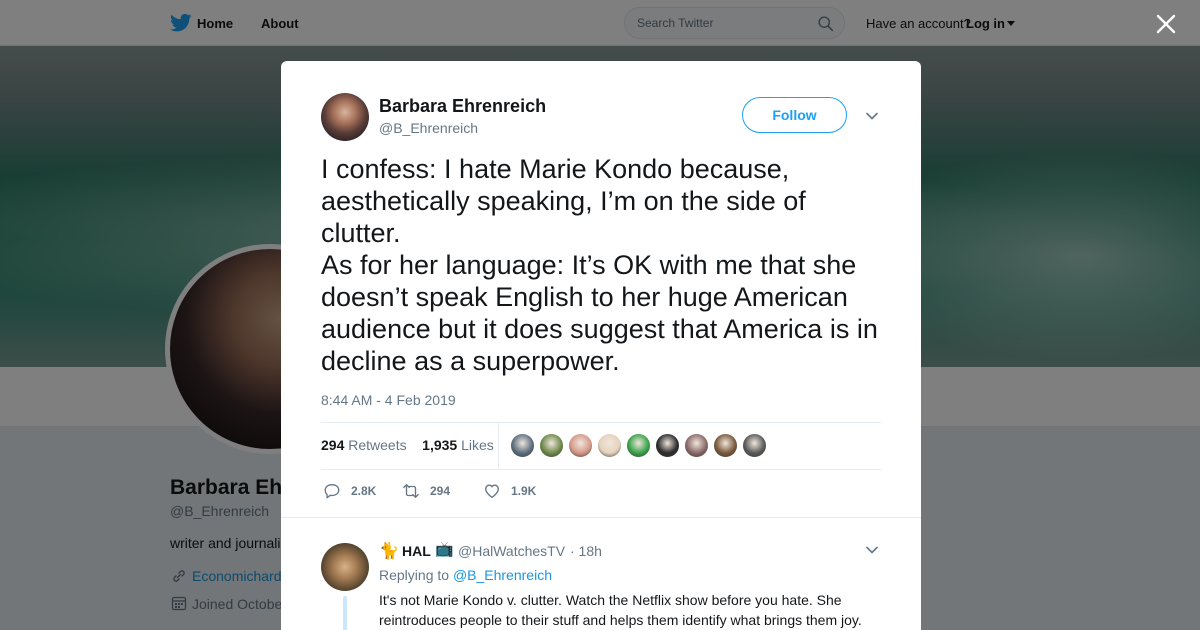 Image resolution: width=1200 pixels, height=630 pixels. I want to click on reply-author-handle: @HalWatchesTV, so click(511, 551).